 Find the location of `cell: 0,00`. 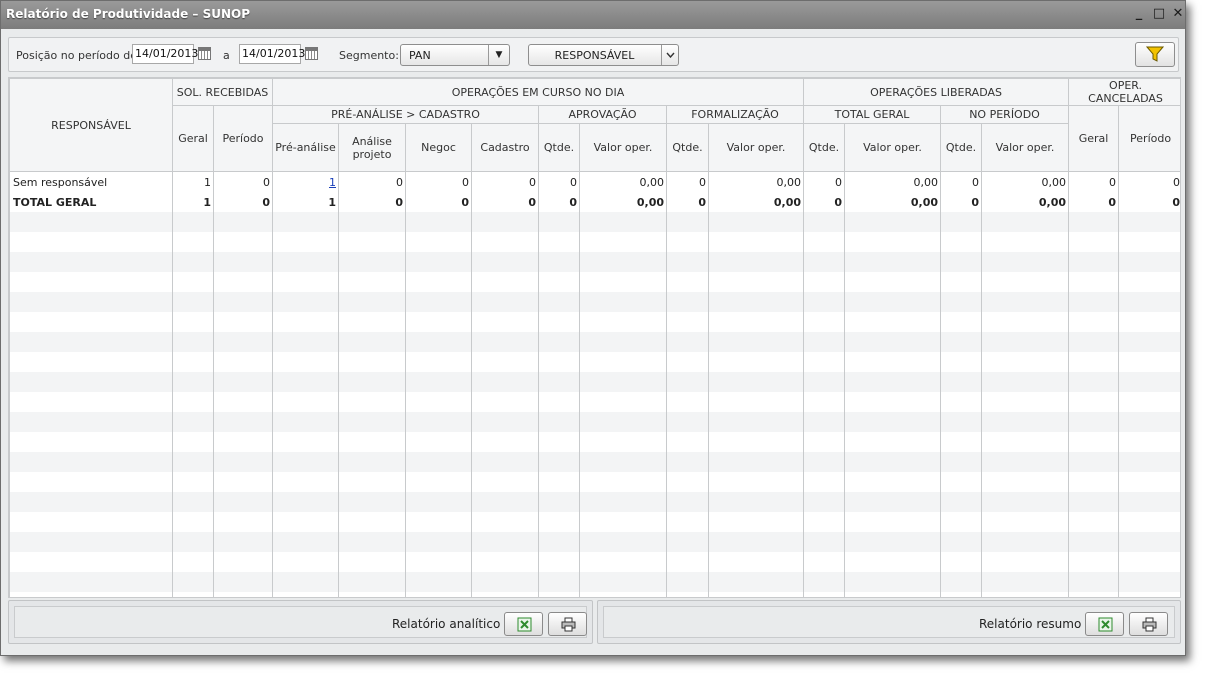

cell: 0,00 is located at coordinates (756, 181).